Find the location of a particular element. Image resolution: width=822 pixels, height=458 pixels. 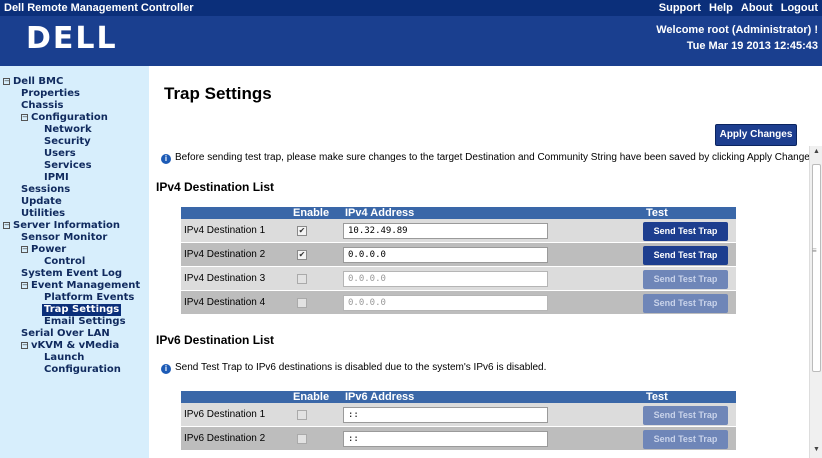

sidebar-item-vkvm-vmedia: − vKVM & vMedia is located at coordinates (70, 346).